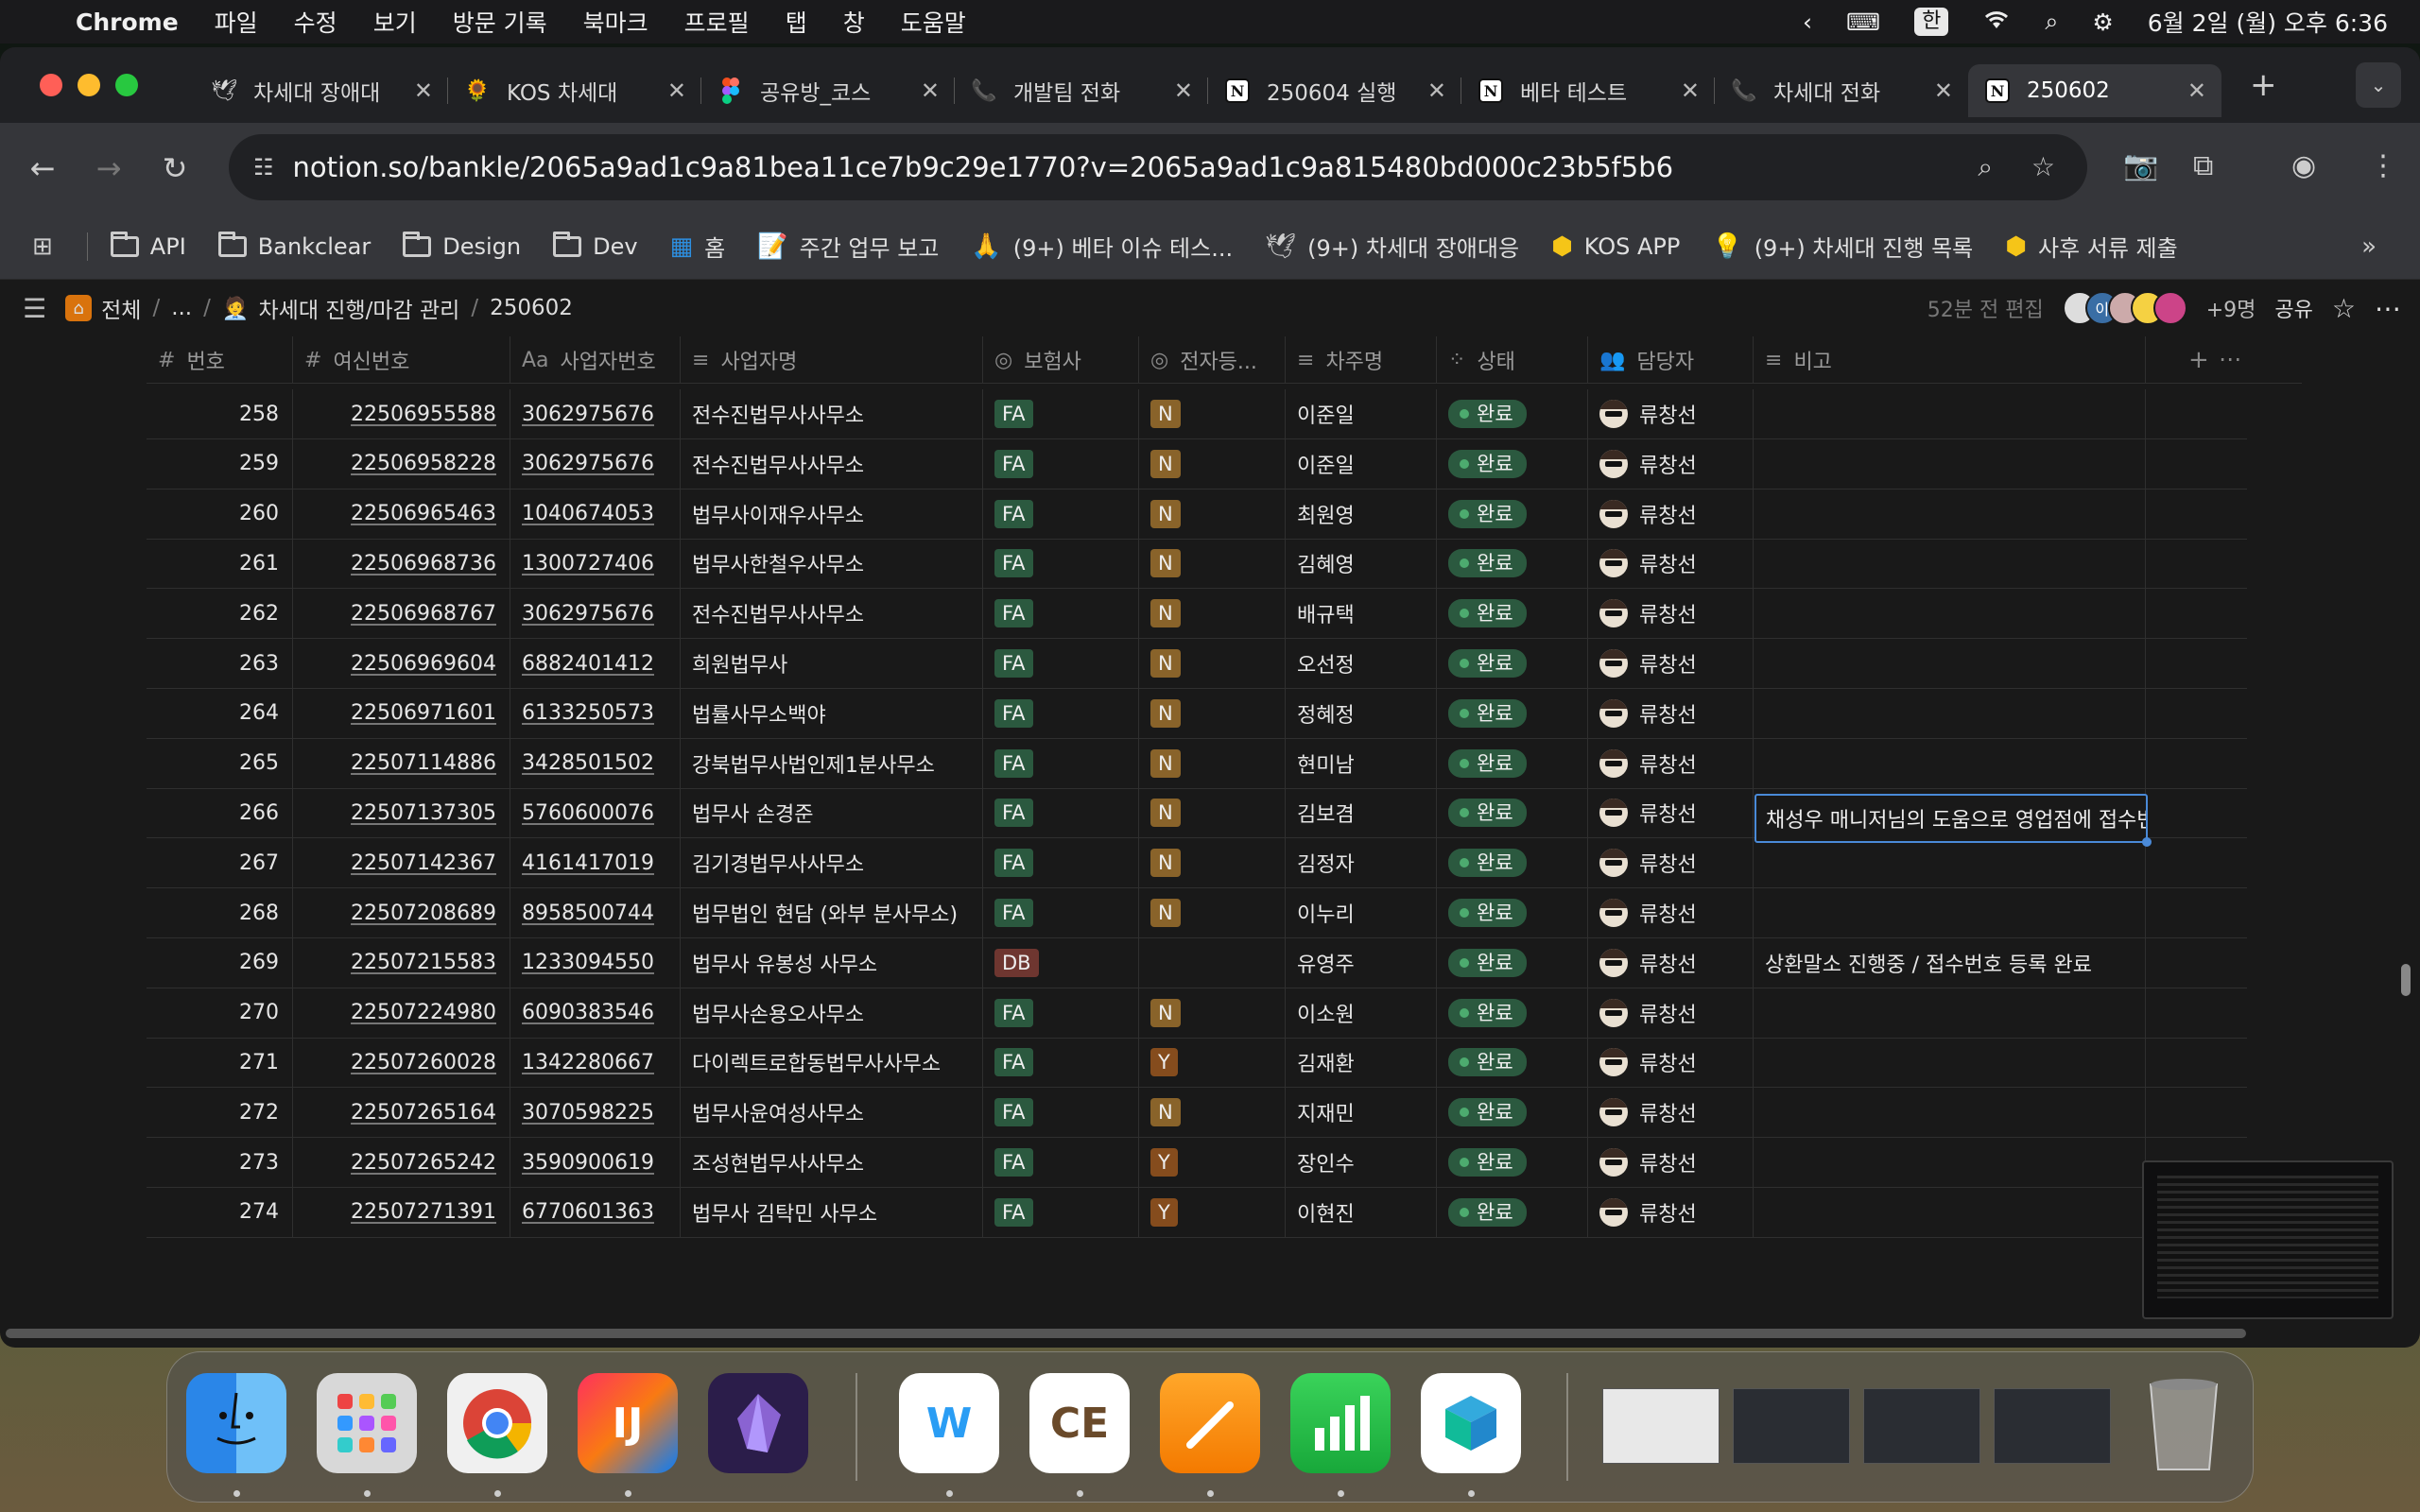 The image size is (2420, 1512). I want to click on menu-app-name: Chrome, so click(127, 22).